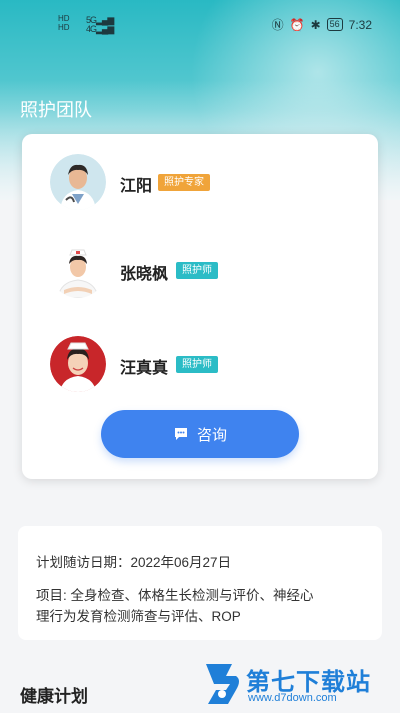  Describe the element at coordinates (180, 434) in the screenshot. I see `chat-icon` at that location.